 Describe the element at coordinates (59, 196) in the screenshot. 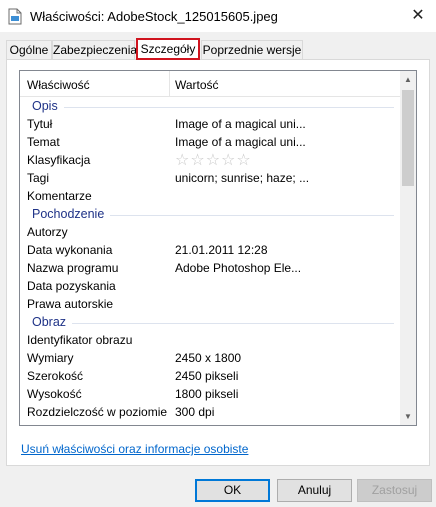

I see `property-name: Komentarze` at that location.